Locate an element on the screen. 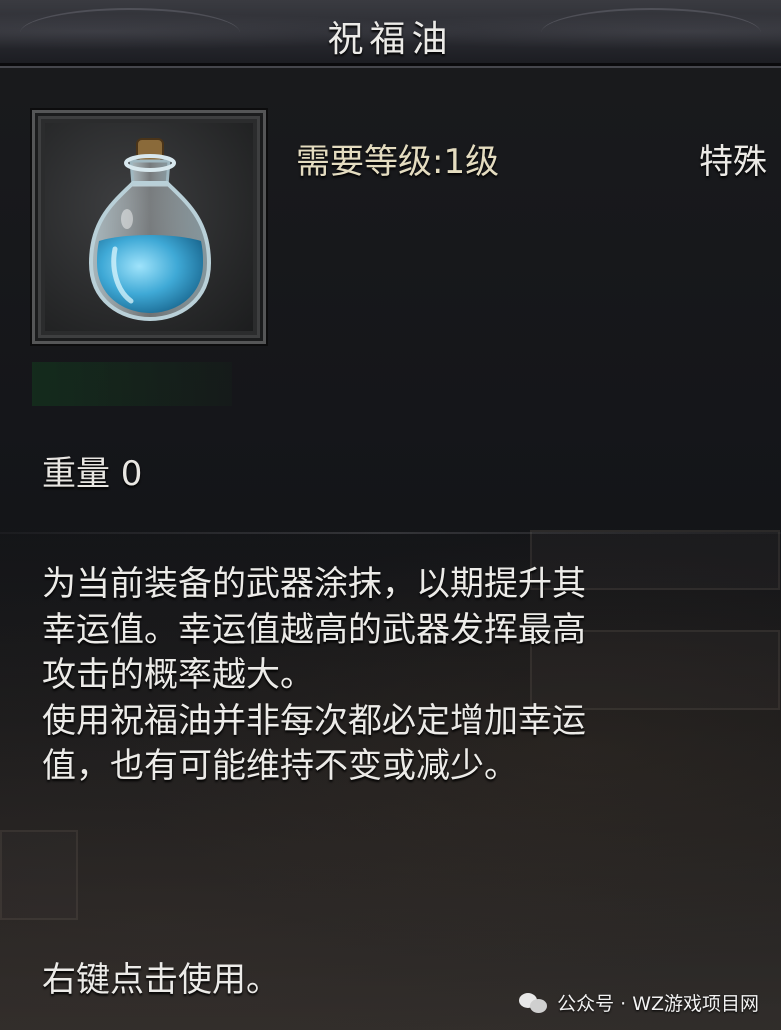  description-line: 幸运值。幸运值越高的武器发挥最高 is located at coordinates (314, 629).